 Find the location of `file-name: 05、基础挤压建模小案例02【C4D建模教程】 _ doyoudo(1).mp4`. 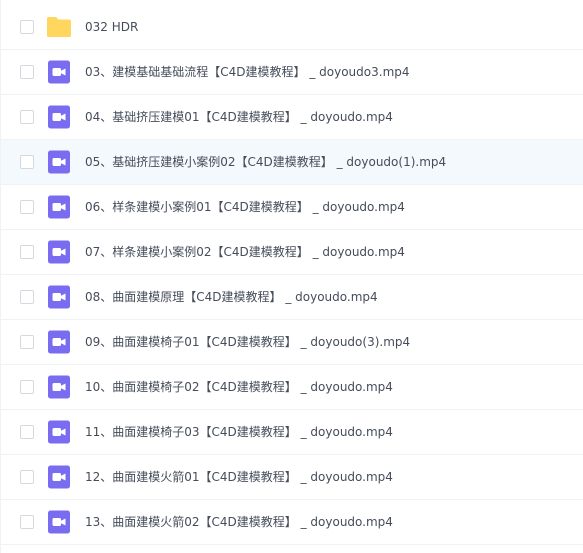

file-name: 05、基础挤压建模小案例02【C4D建模教程】 _ doyoudo(1).mp4 is located at coordinates (265, 162).